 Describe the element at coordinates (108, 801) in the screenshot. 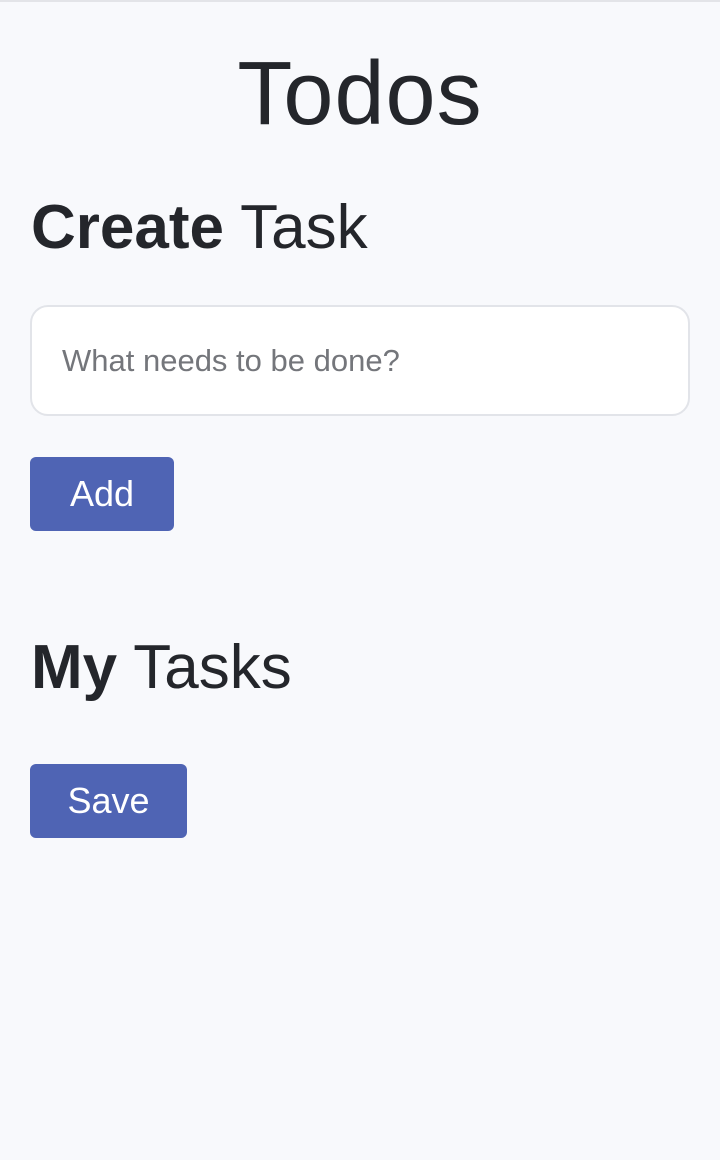

I see `save-button: Save` at that location.